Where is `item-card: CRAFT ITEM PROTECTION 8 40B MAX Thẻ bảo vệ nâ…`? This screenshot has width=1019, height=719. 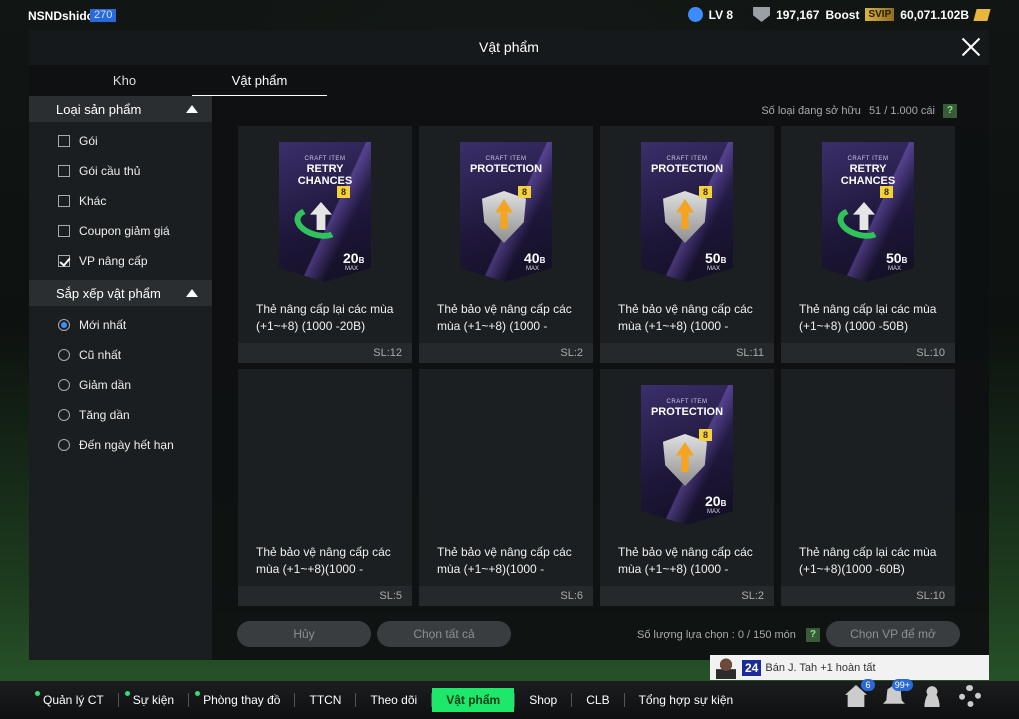
item-card: CRAFT ITEM PROTECTION 8 40B MAX Thẻ bảo vệ nâ… is located at coordinates (506, 244).